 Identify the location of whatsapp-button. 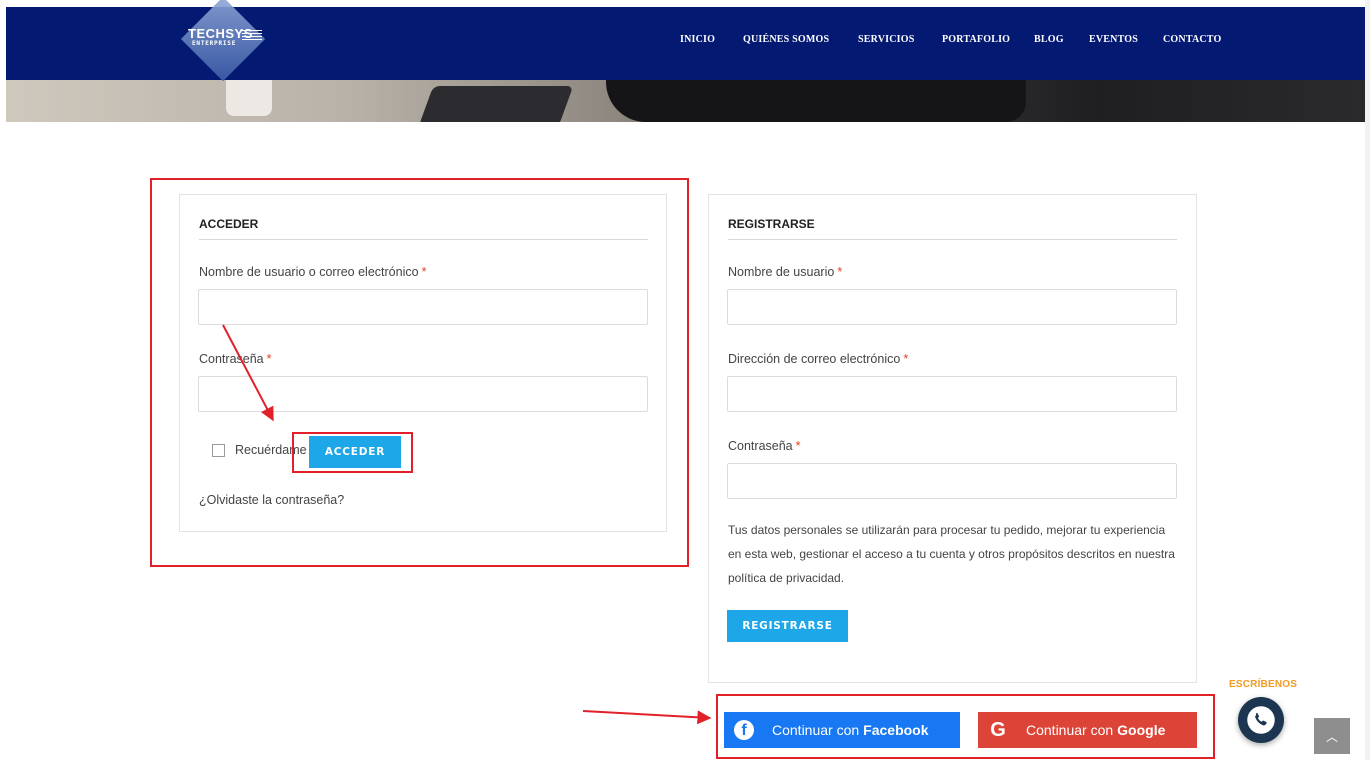
(1261, 720).